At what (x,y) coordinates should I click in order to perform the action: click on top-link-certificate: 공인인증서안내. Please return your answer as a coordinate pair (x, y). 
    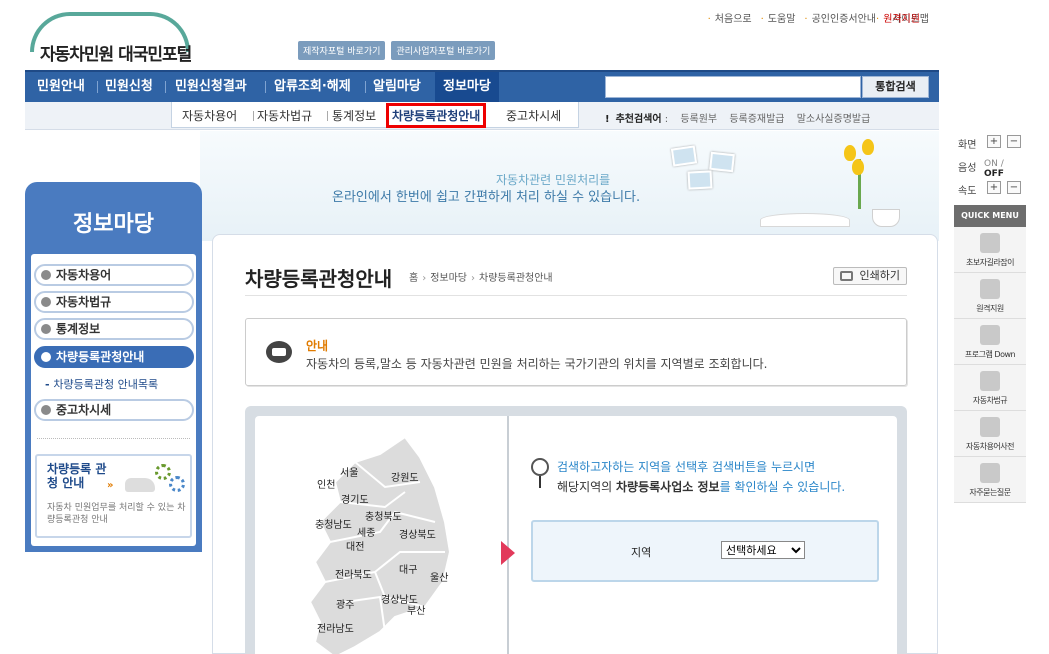
    Looking at the image, I should click on (840, 17).